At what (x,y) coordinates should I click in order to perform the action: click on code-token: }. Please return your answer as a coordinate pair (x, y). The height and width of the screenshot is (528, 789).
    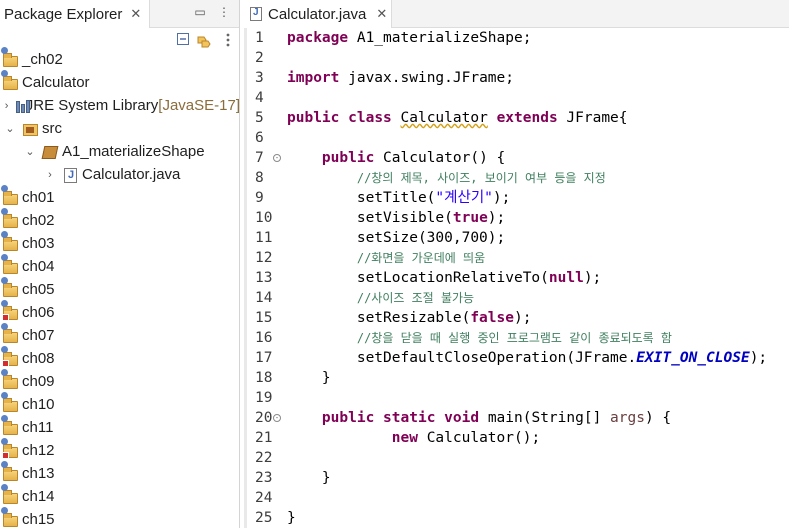
    Looking at the image, I should click on (291, 518).